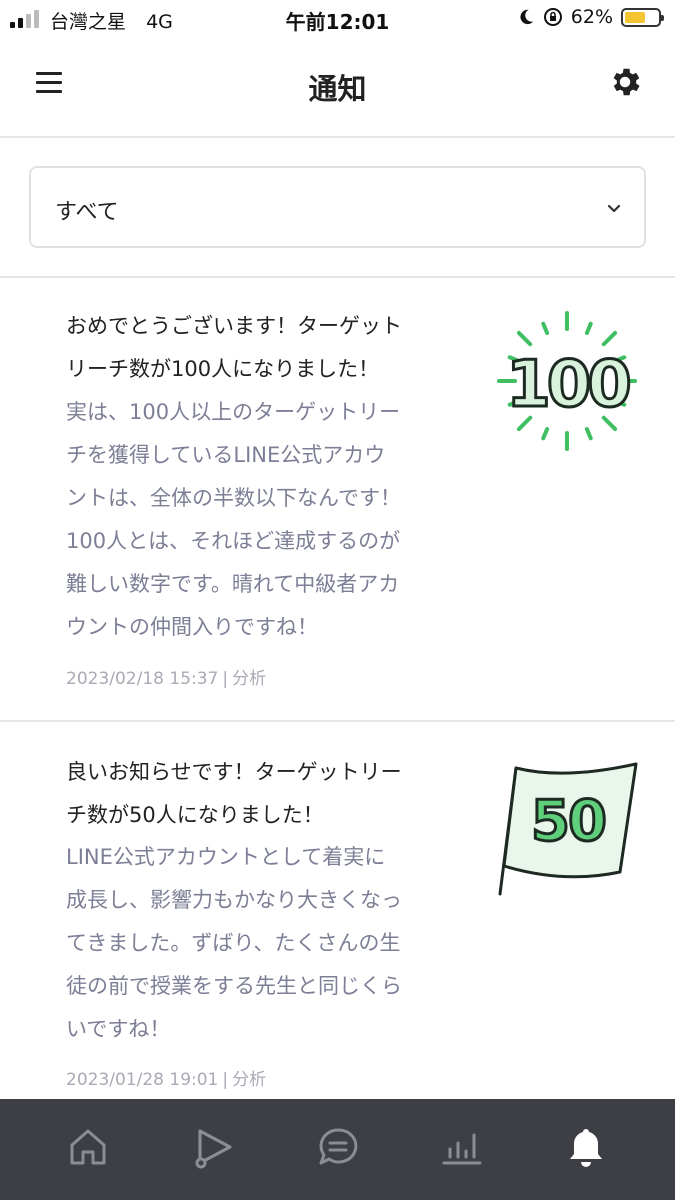  I want to click on nav-chat-icon, so click(338, 1147).